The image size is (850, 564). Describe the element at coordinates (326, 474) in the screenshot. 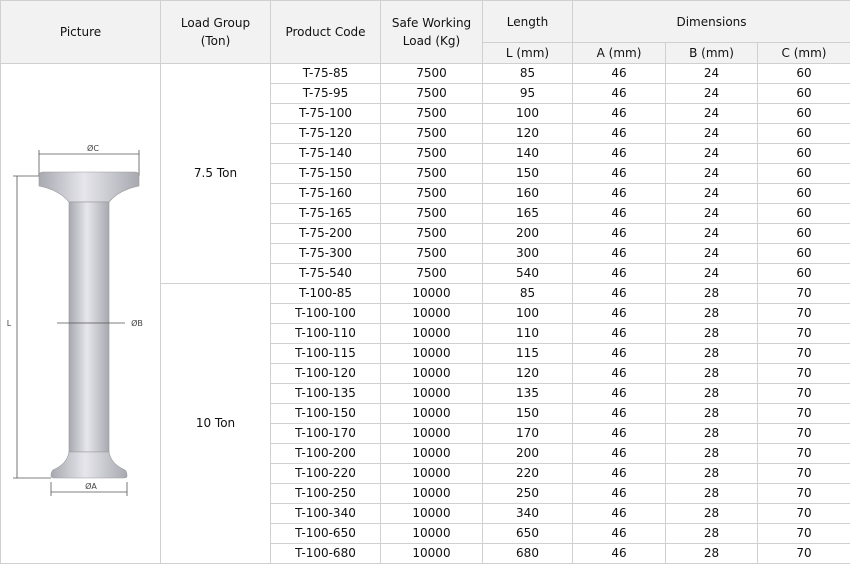

I see `product-code-cell: T-100-220` at that location.